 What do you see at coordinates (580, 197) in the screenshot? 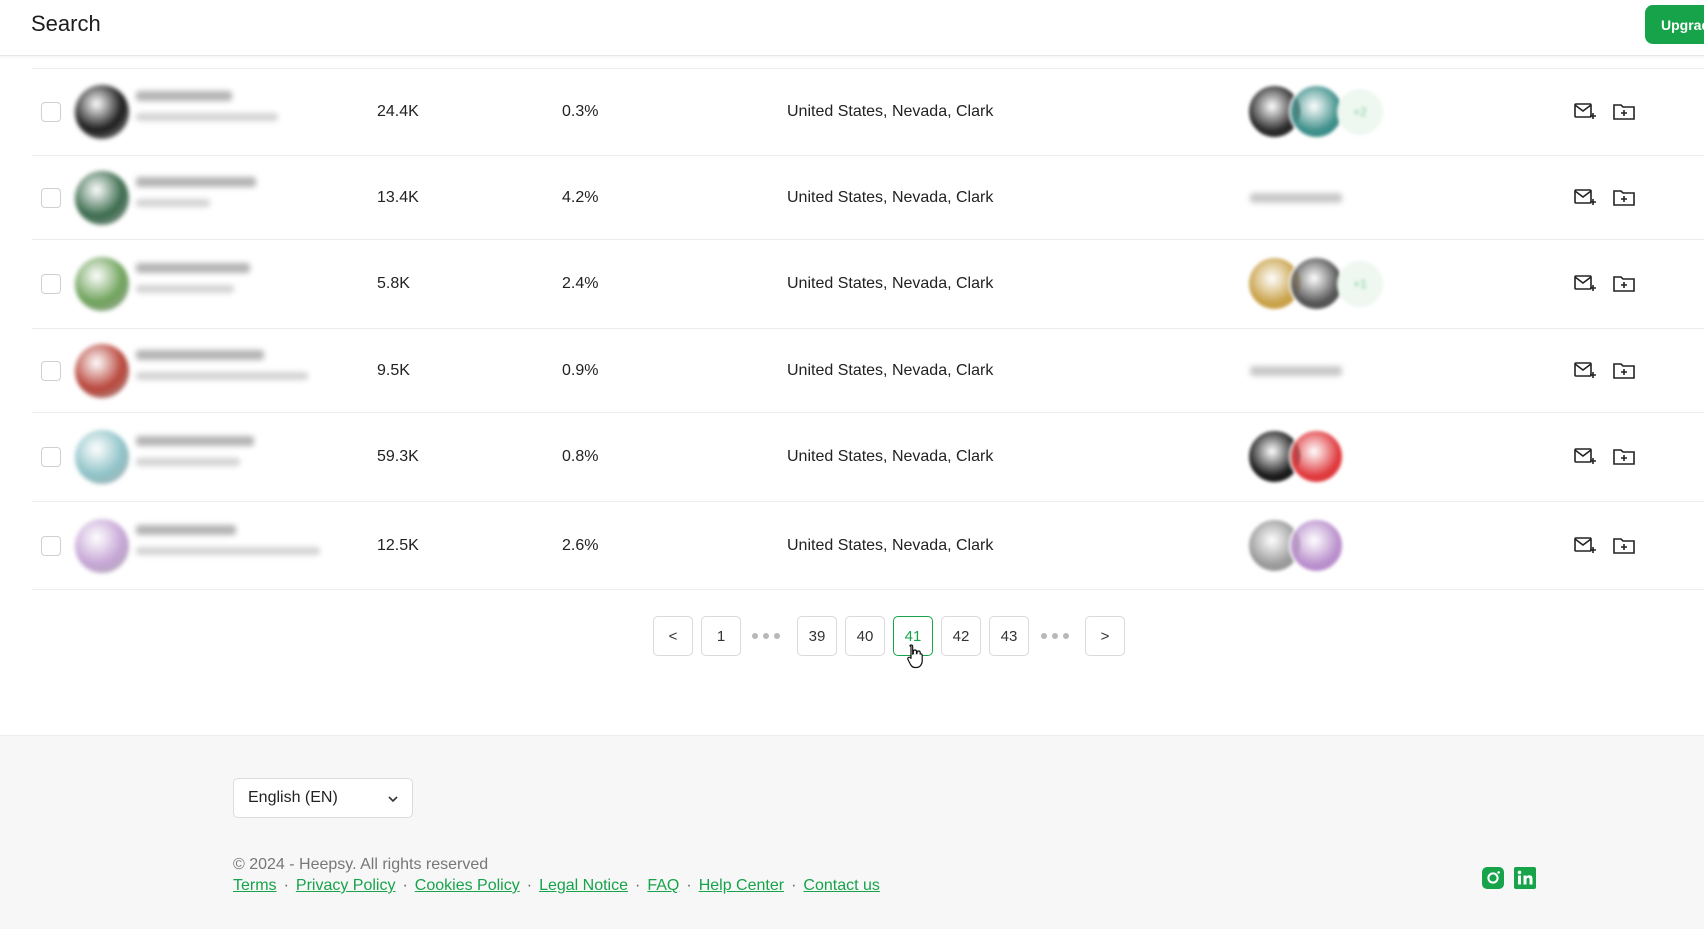
I see `engagement-rate: 4.2%` at bounding box center [580, 197].